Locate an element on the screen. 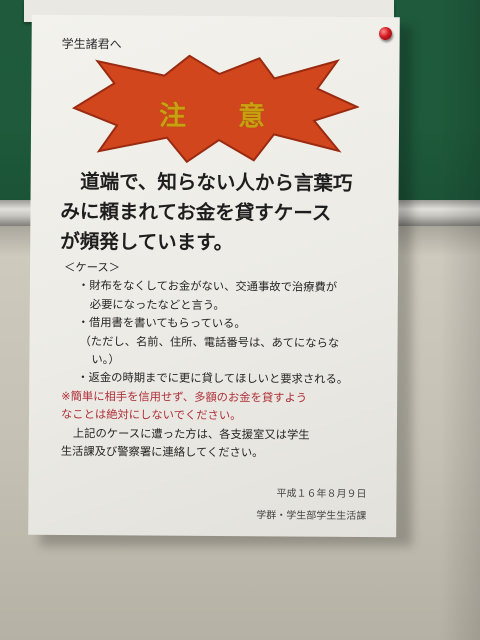 This screenshot has height=640, width=480. case-line: ・財布をなくしてお金がない、交通事故で治療費が is located at coordinates (207, 287).